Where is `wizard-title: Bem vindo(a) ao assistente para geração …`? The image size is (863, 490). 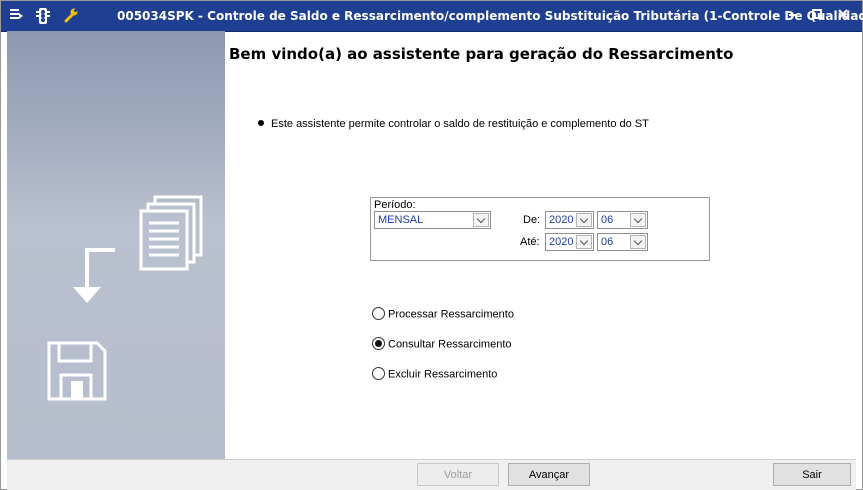 wizard-title: Bem vindo(a) ao assistente para geração … is located at coordinates (481, 54).